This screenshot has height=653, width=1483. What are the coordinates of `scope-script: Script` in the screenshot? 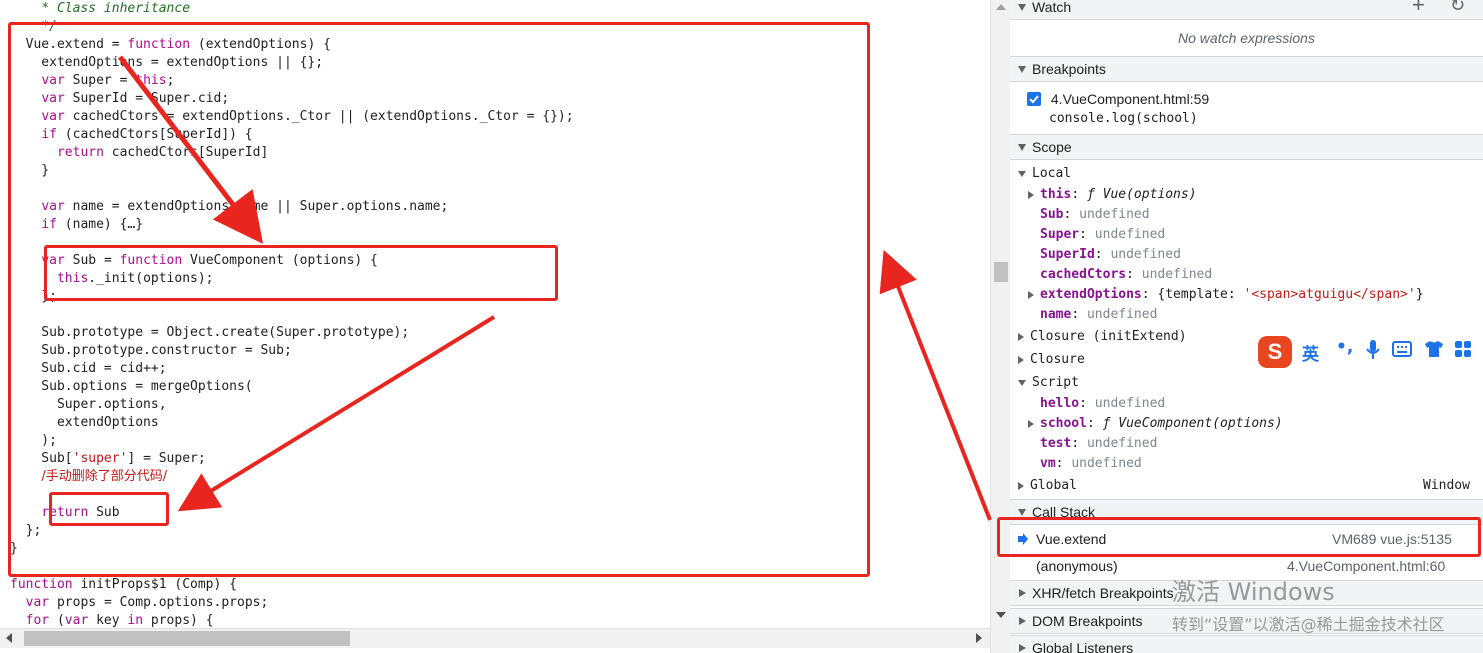 It's located at (1246, 383).